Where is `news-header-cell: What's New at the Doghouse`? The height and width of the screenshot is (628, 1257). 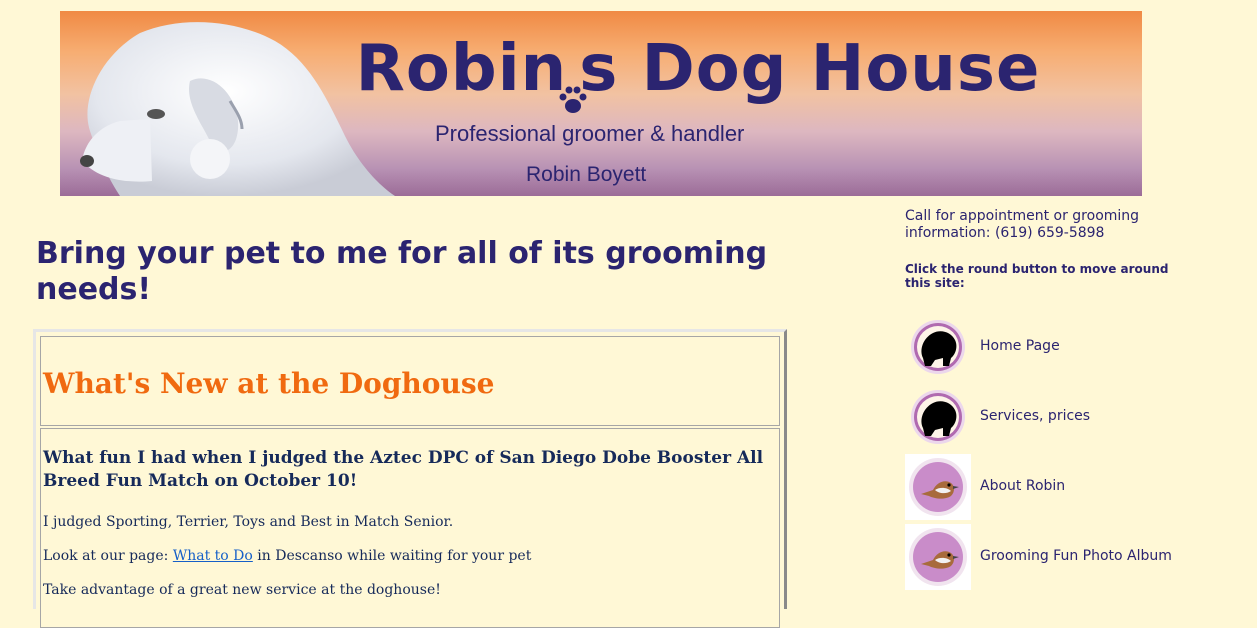 news-header-cell: What's New at the Doghouse is located at coordinates (410, 381).